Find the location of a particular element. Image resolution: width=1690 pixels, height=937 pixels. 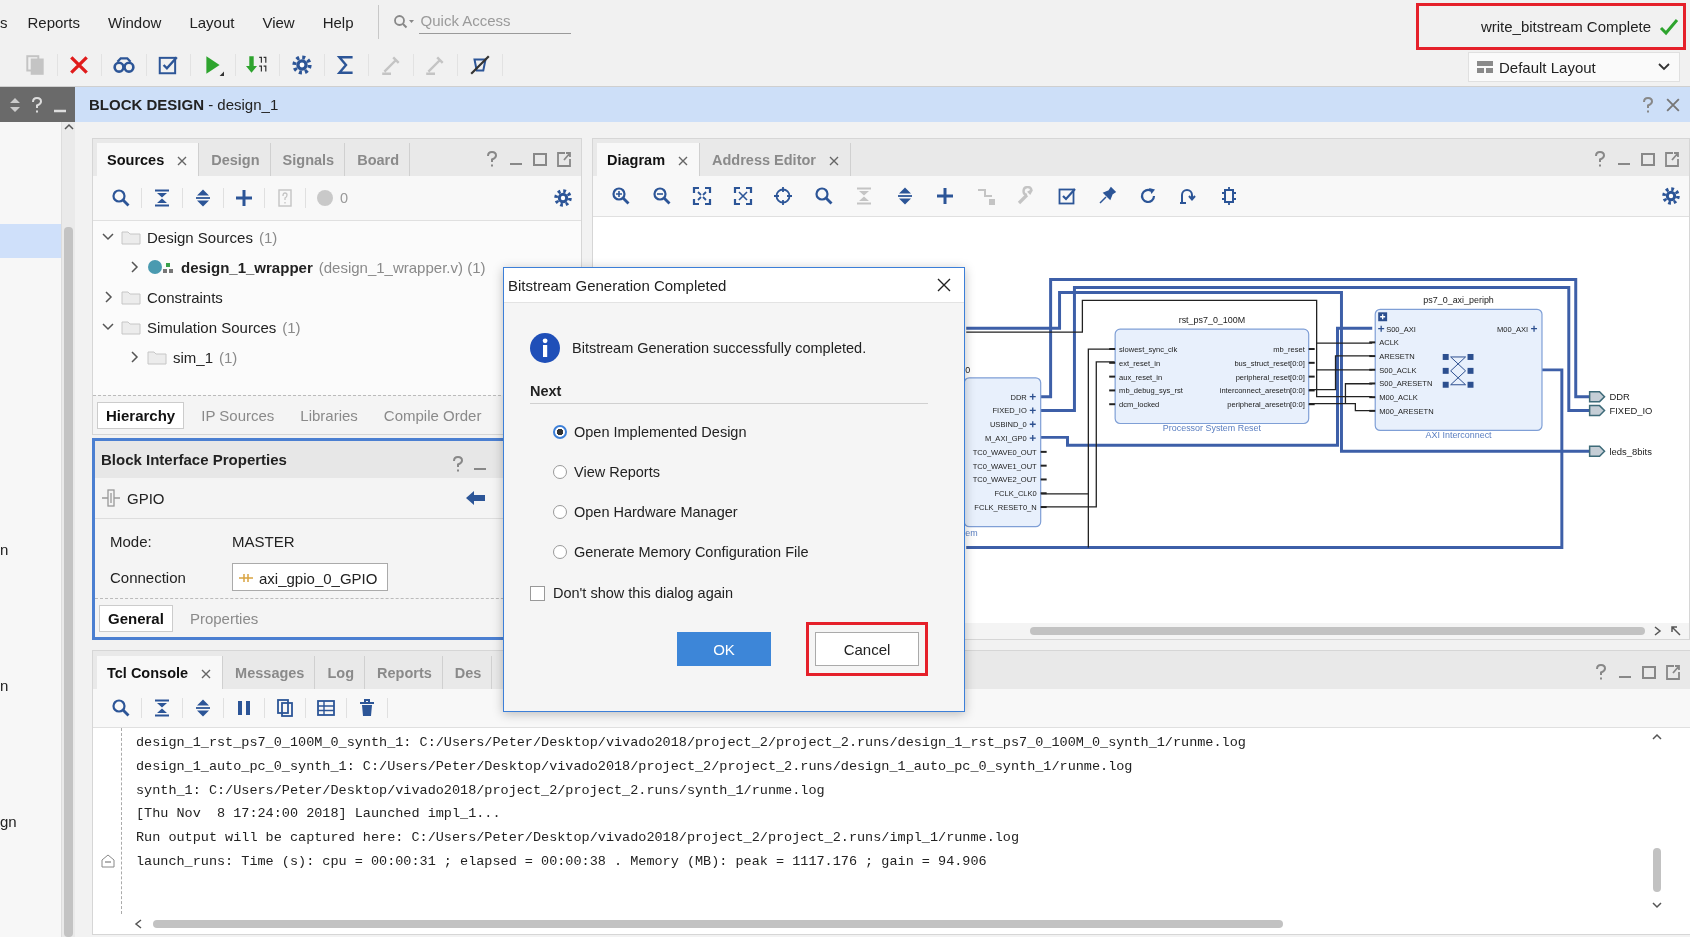

field-value: MASTER is located at coordinates (263, 541).